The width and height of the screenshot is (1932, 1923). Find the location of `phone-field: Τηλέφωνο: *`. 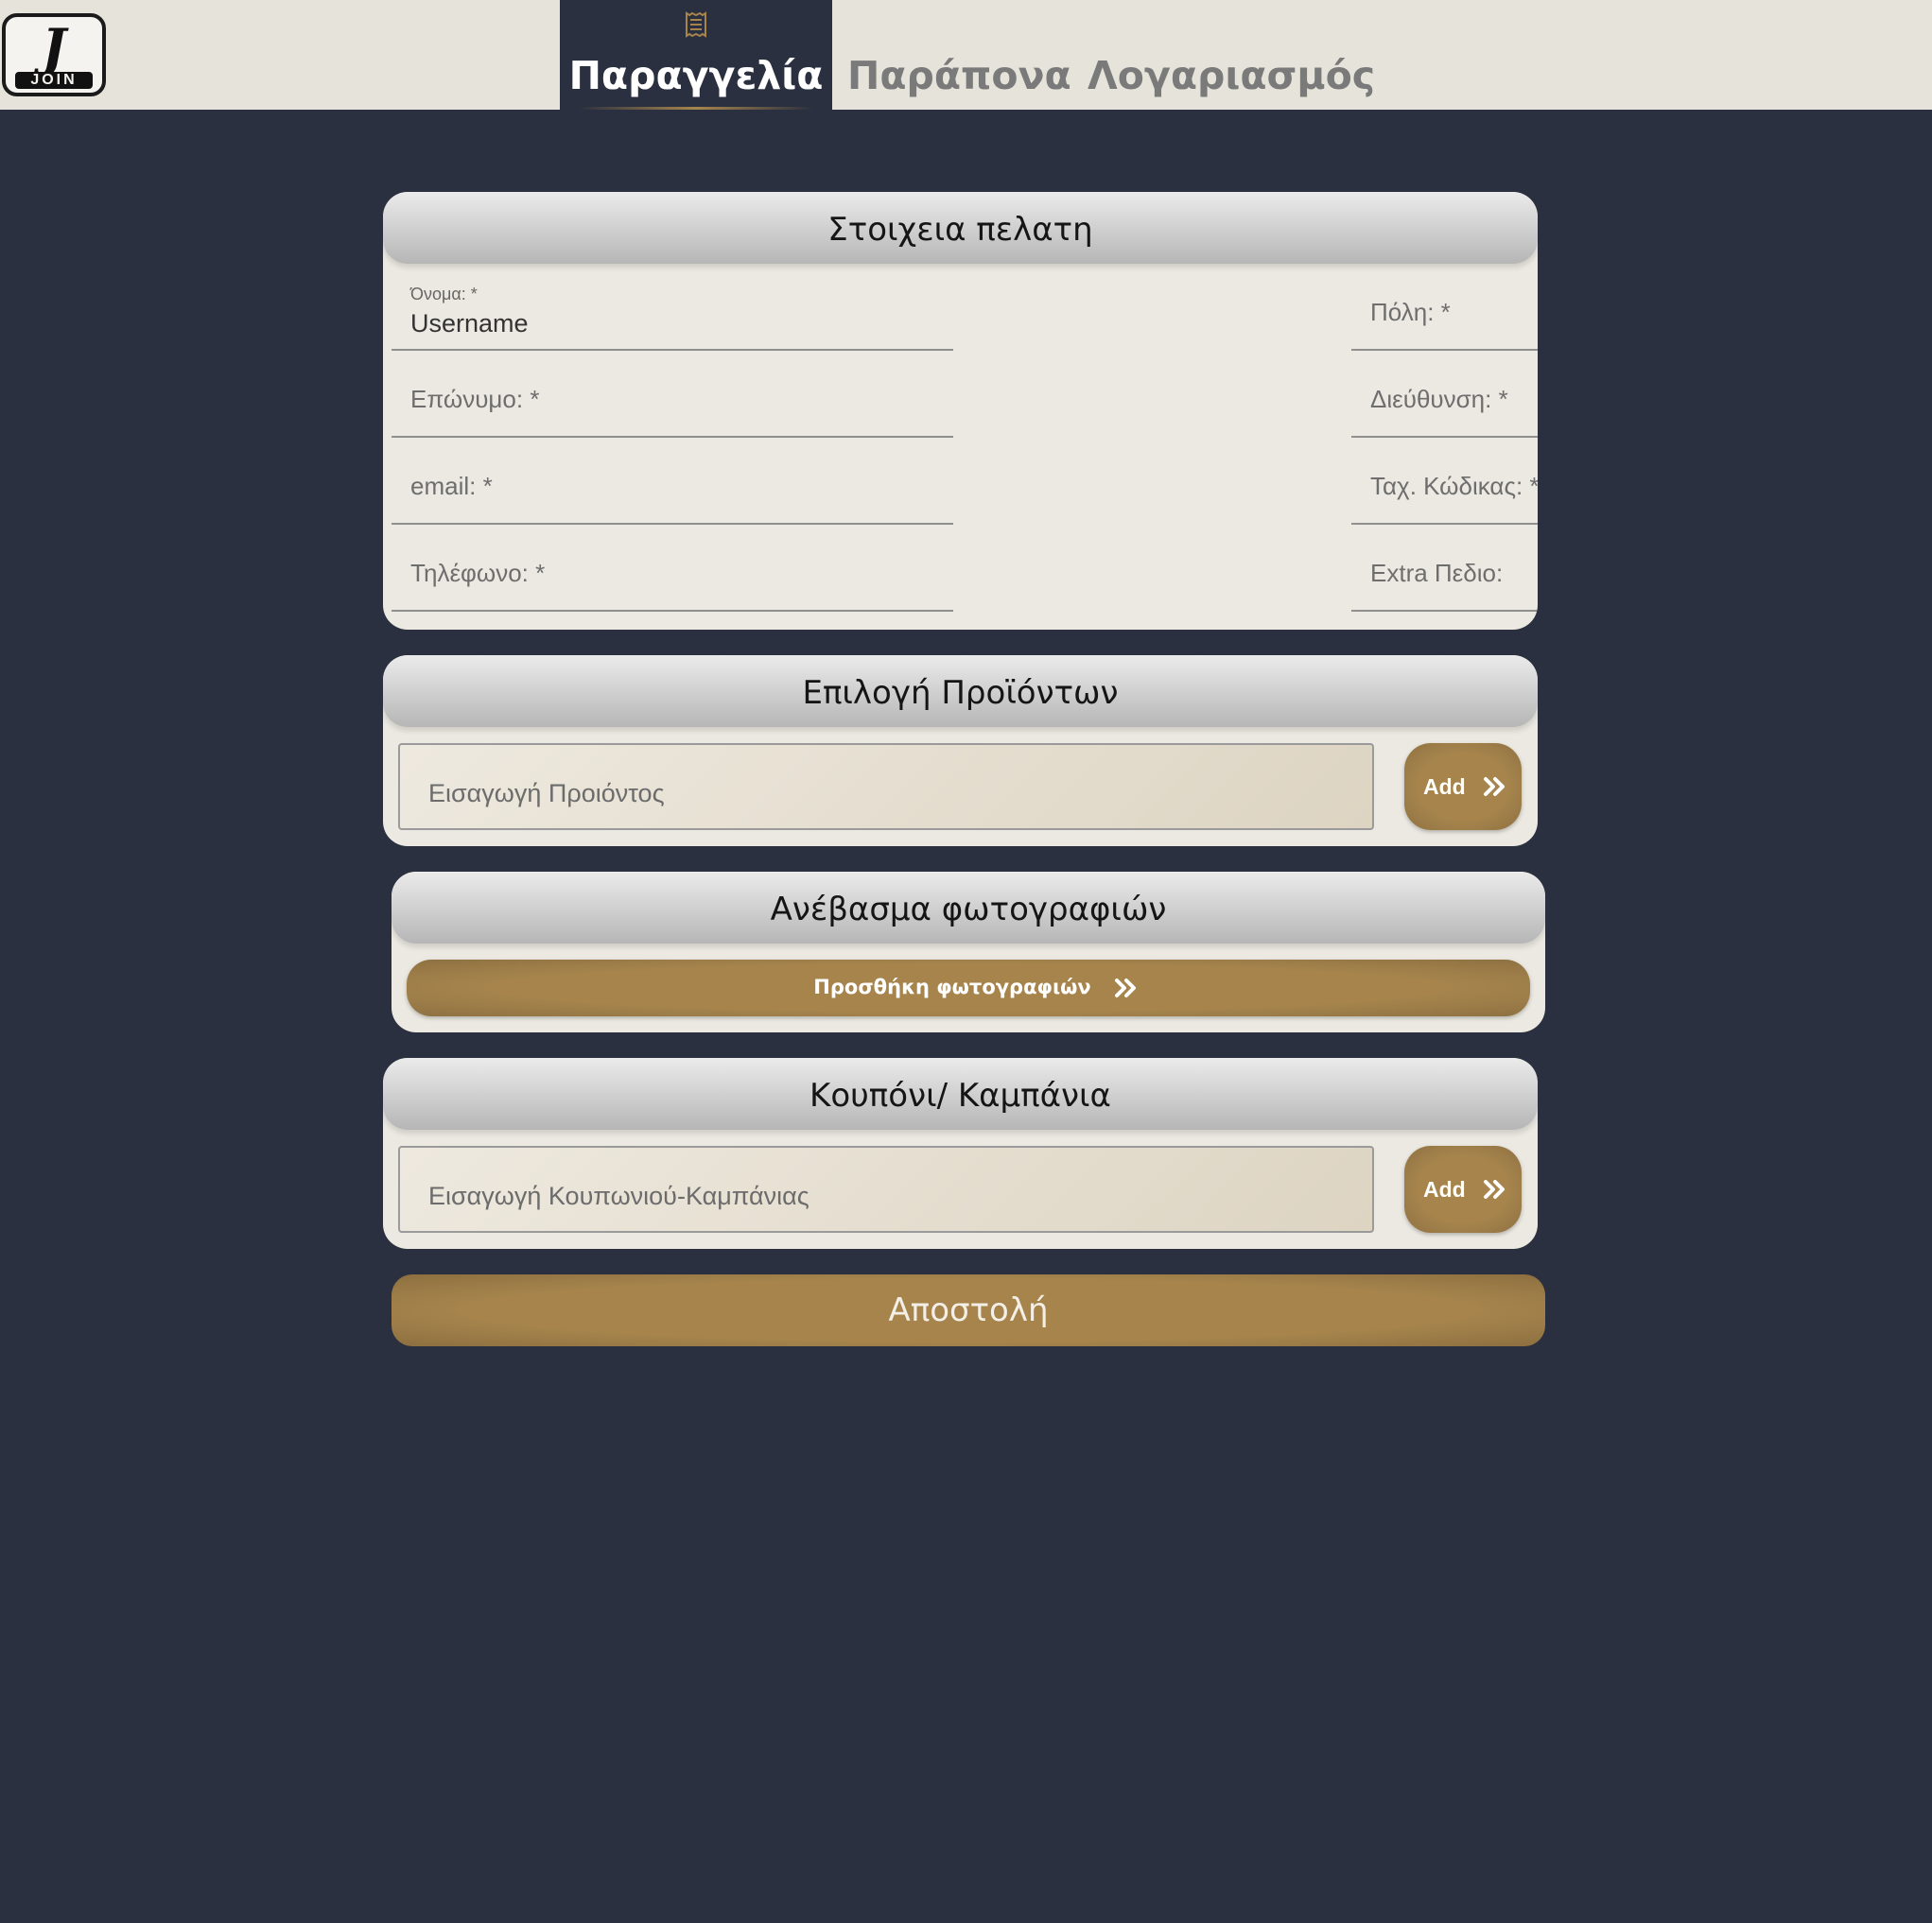

phone-field: Τηλέφωνο: * is located at coordinates (672, 568).